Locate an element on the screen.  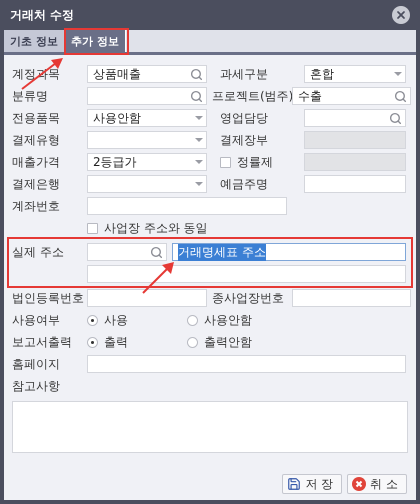
radio-label: 출력 is located at coordinates (116, 342).